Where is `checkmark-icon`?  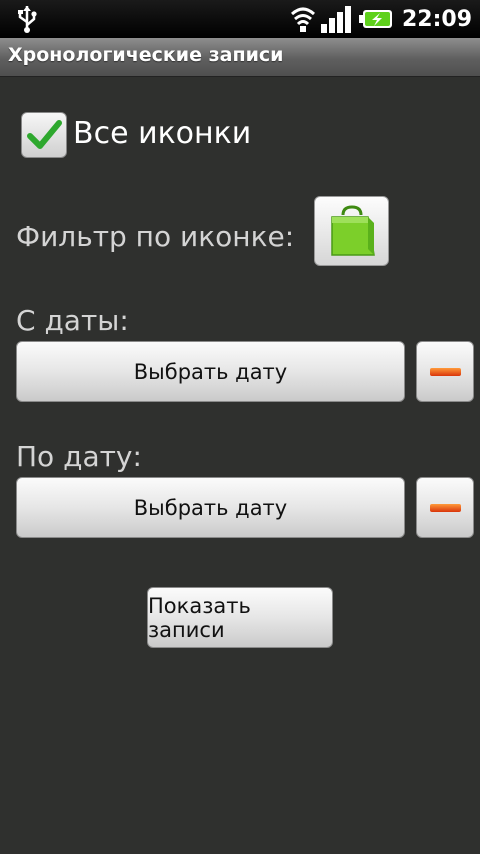 checkmark-icon is located at coordinates (44, 134).